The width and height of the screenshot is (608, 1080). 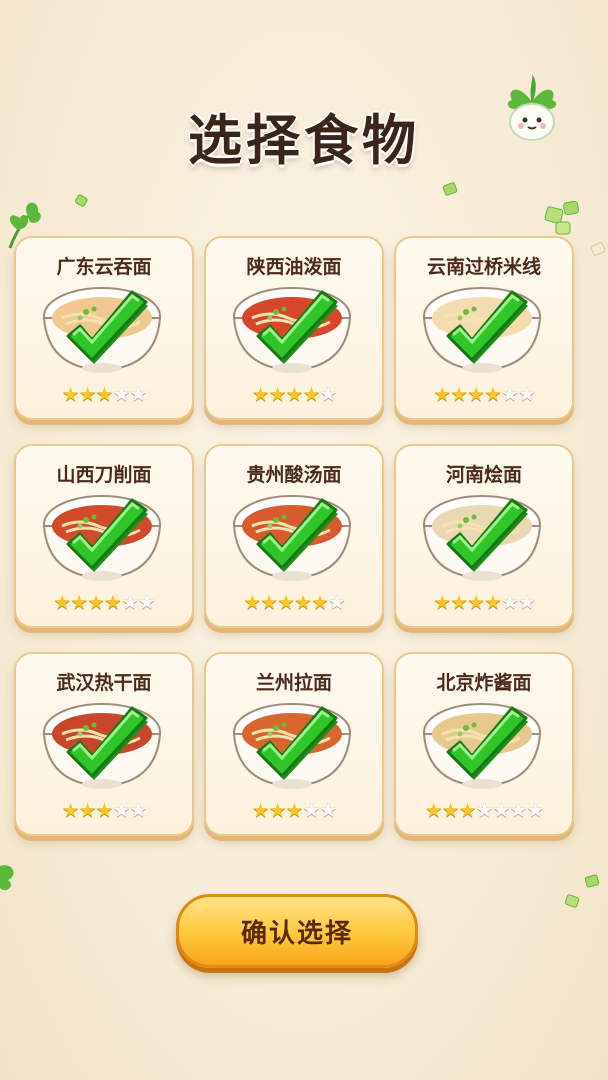 What do you see at coordinates (104, 267) in the screenshot?
I see `food-name: 广东云吞面` at bounding box center [104, 267].